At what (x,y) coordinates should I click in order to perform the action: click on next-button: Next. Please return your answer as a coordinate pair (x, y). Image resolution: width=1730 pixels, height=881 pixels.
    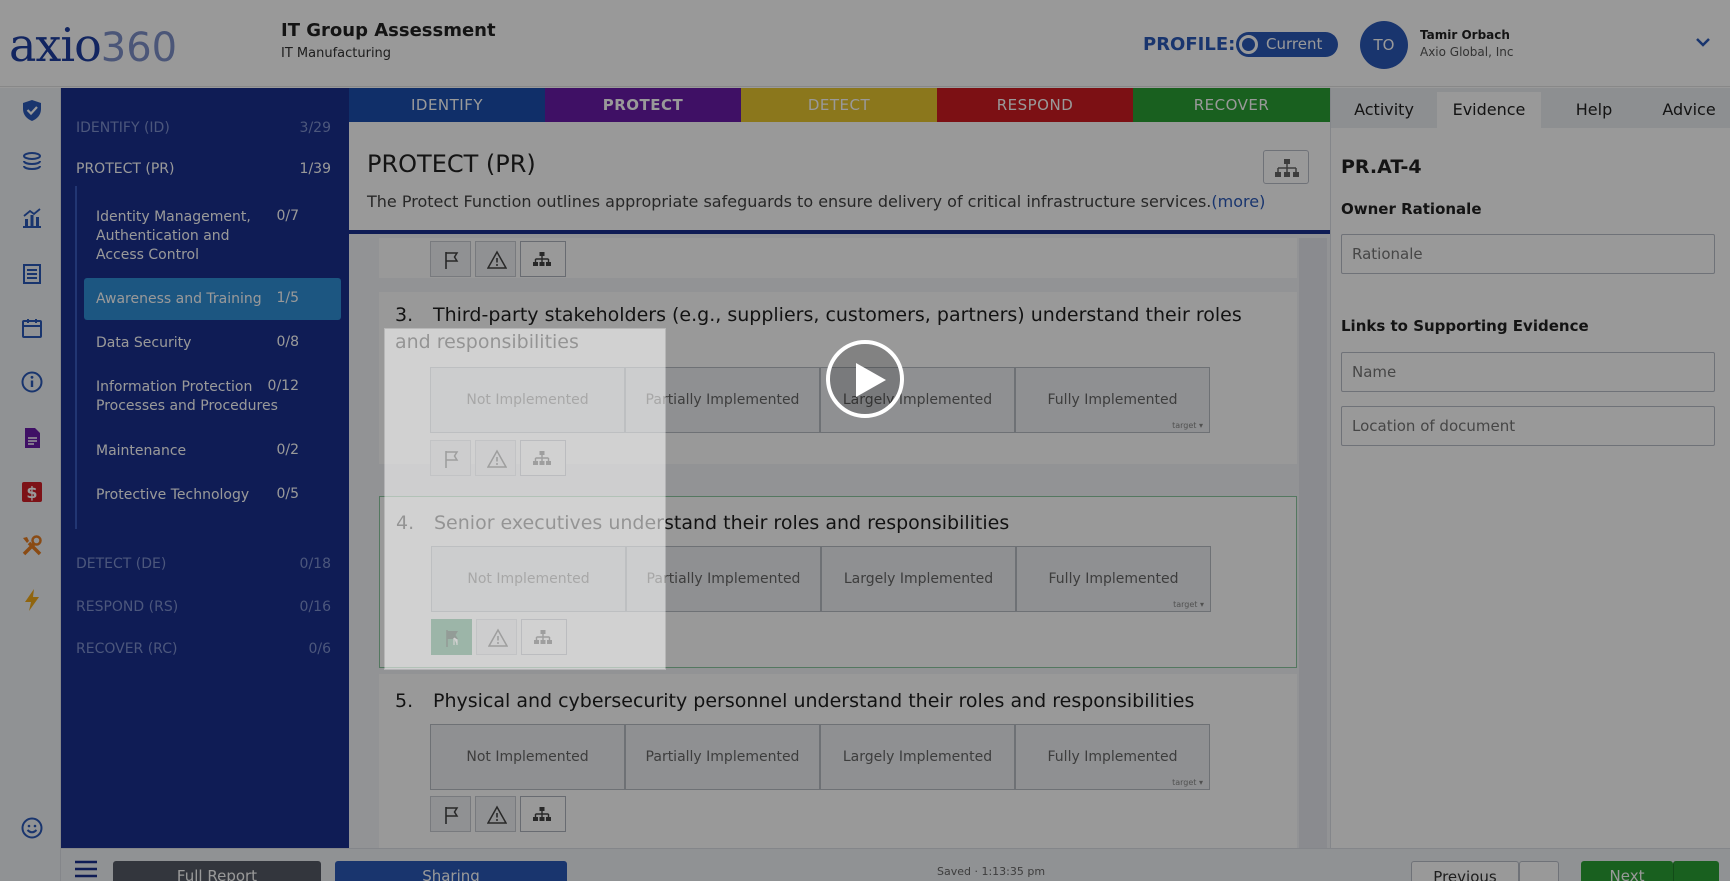
    Looking at the image, I should click on (1627, 871).